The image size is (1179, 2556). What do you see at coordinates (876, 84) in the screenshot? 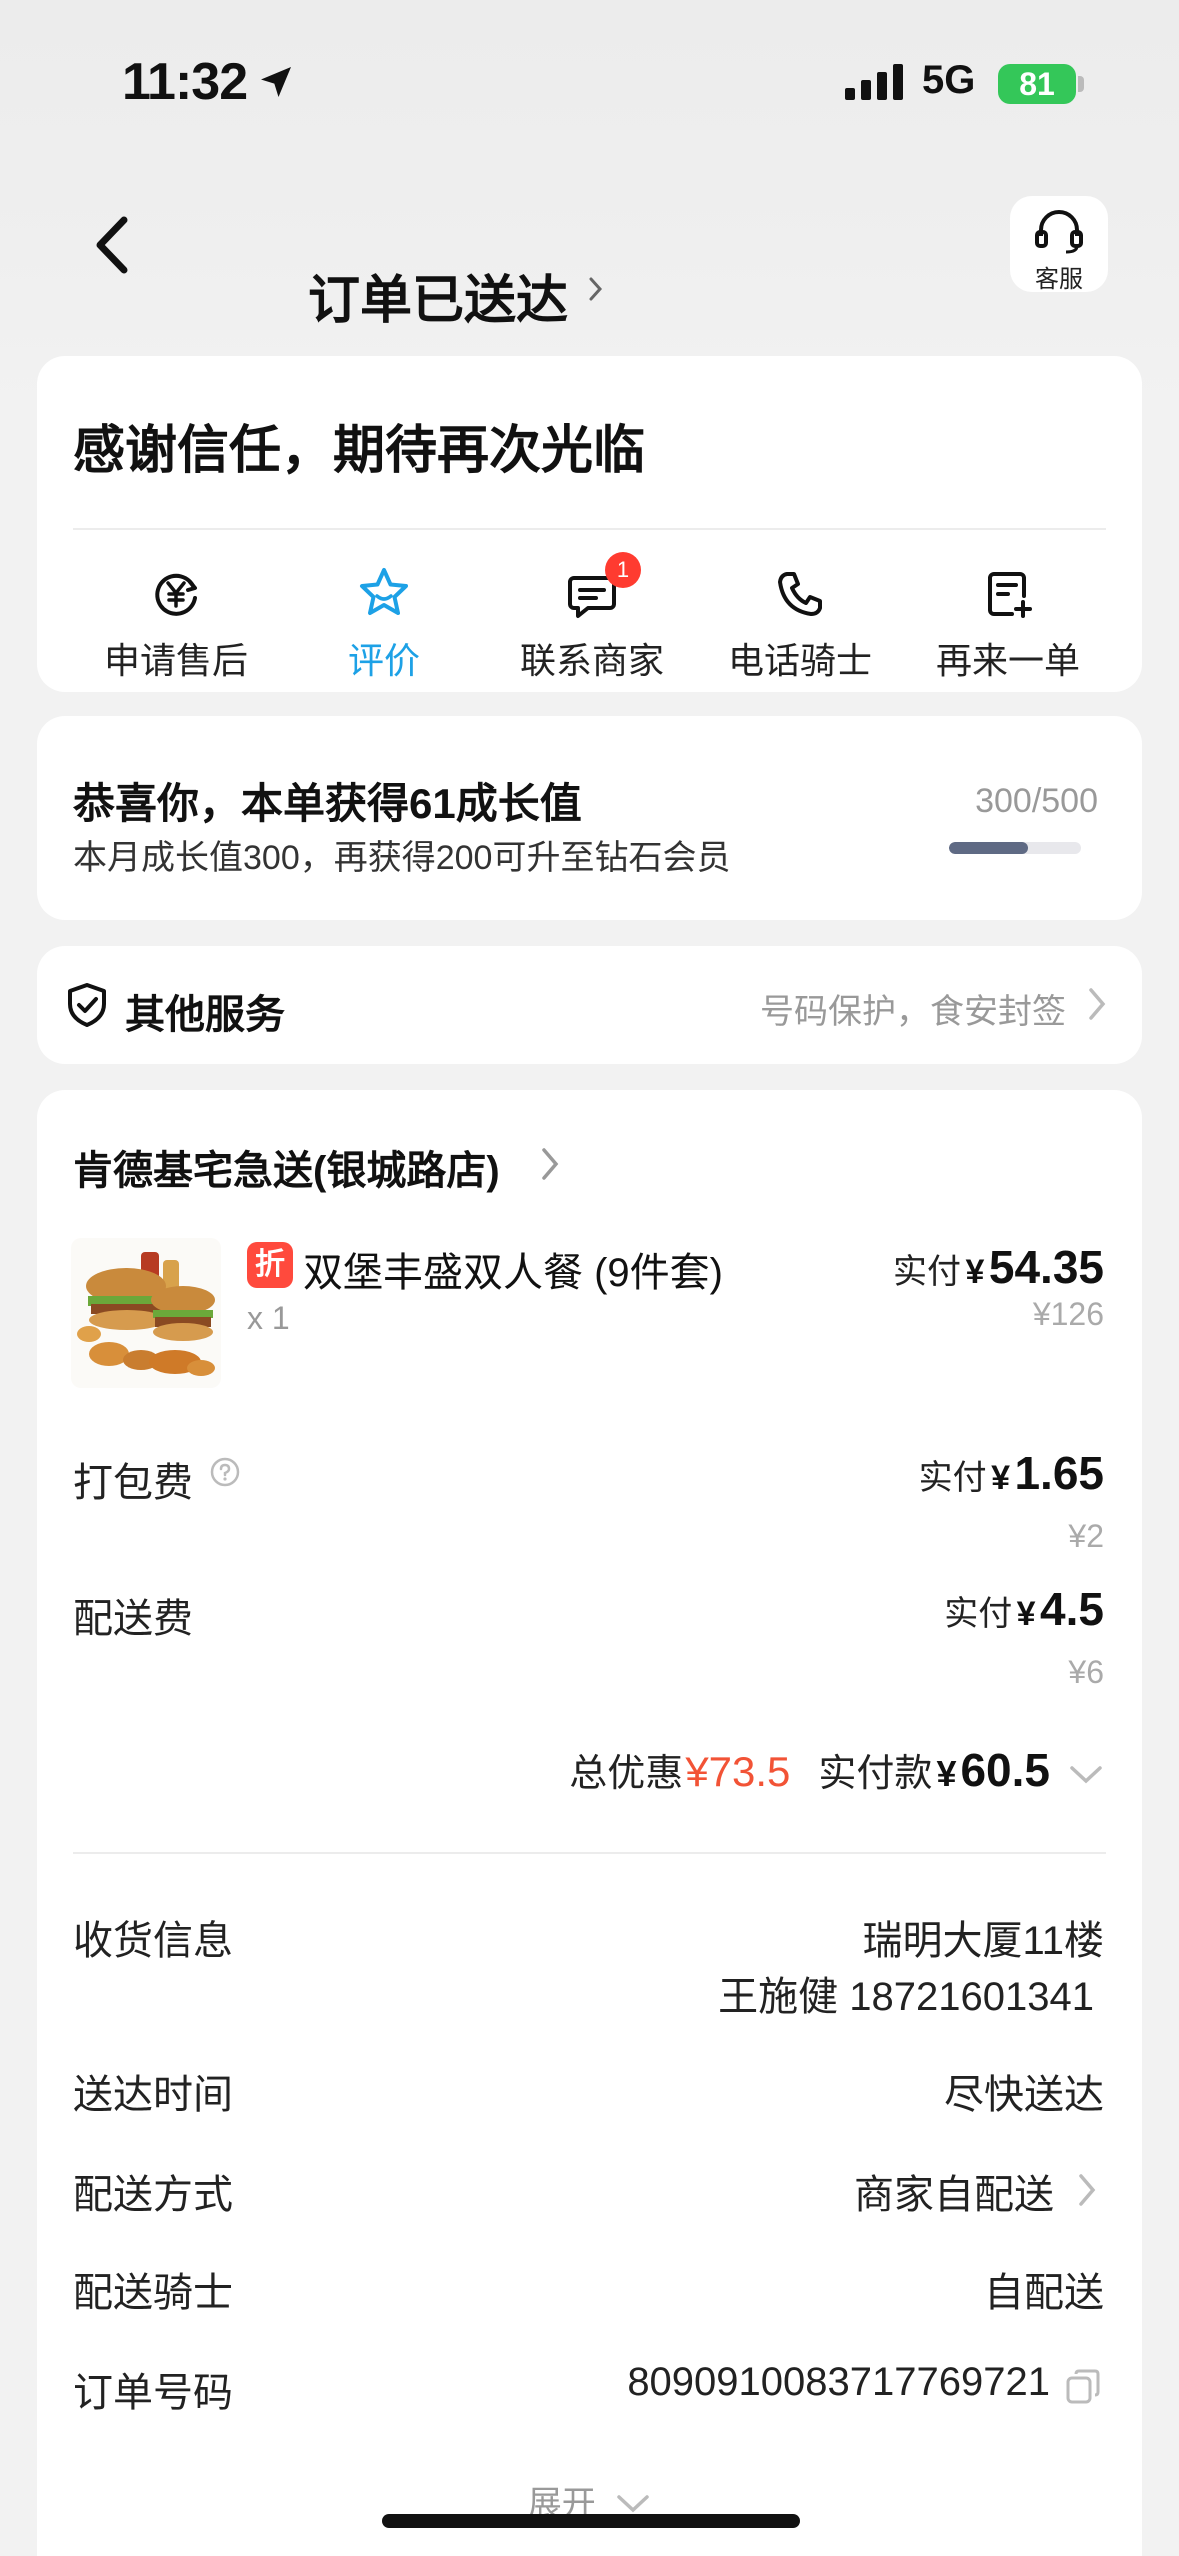
I see `signal-icon` at bounding box center [876, 84].